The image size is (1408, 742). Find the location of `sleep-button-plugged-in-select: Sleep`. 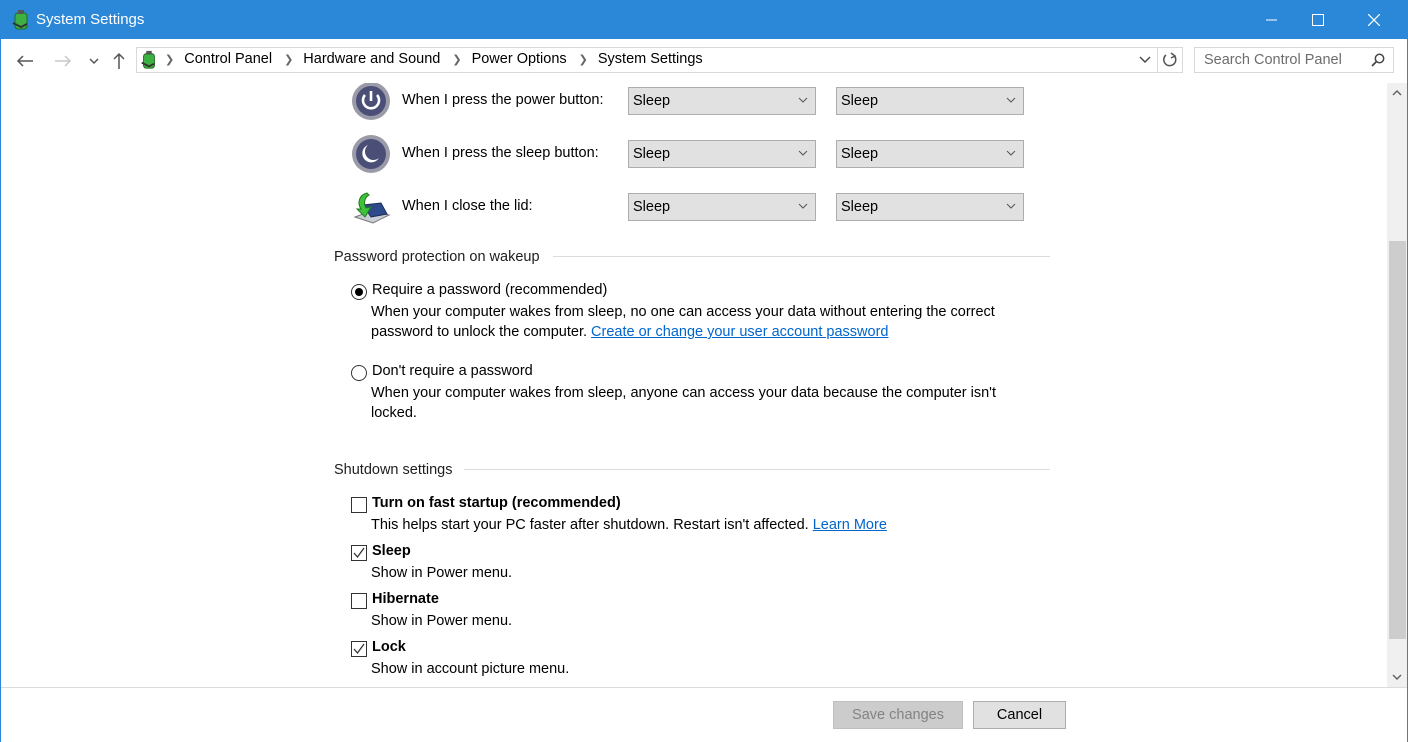

sleep-button-plugged-in-select: Sleep is located at coordinates (930, 154).